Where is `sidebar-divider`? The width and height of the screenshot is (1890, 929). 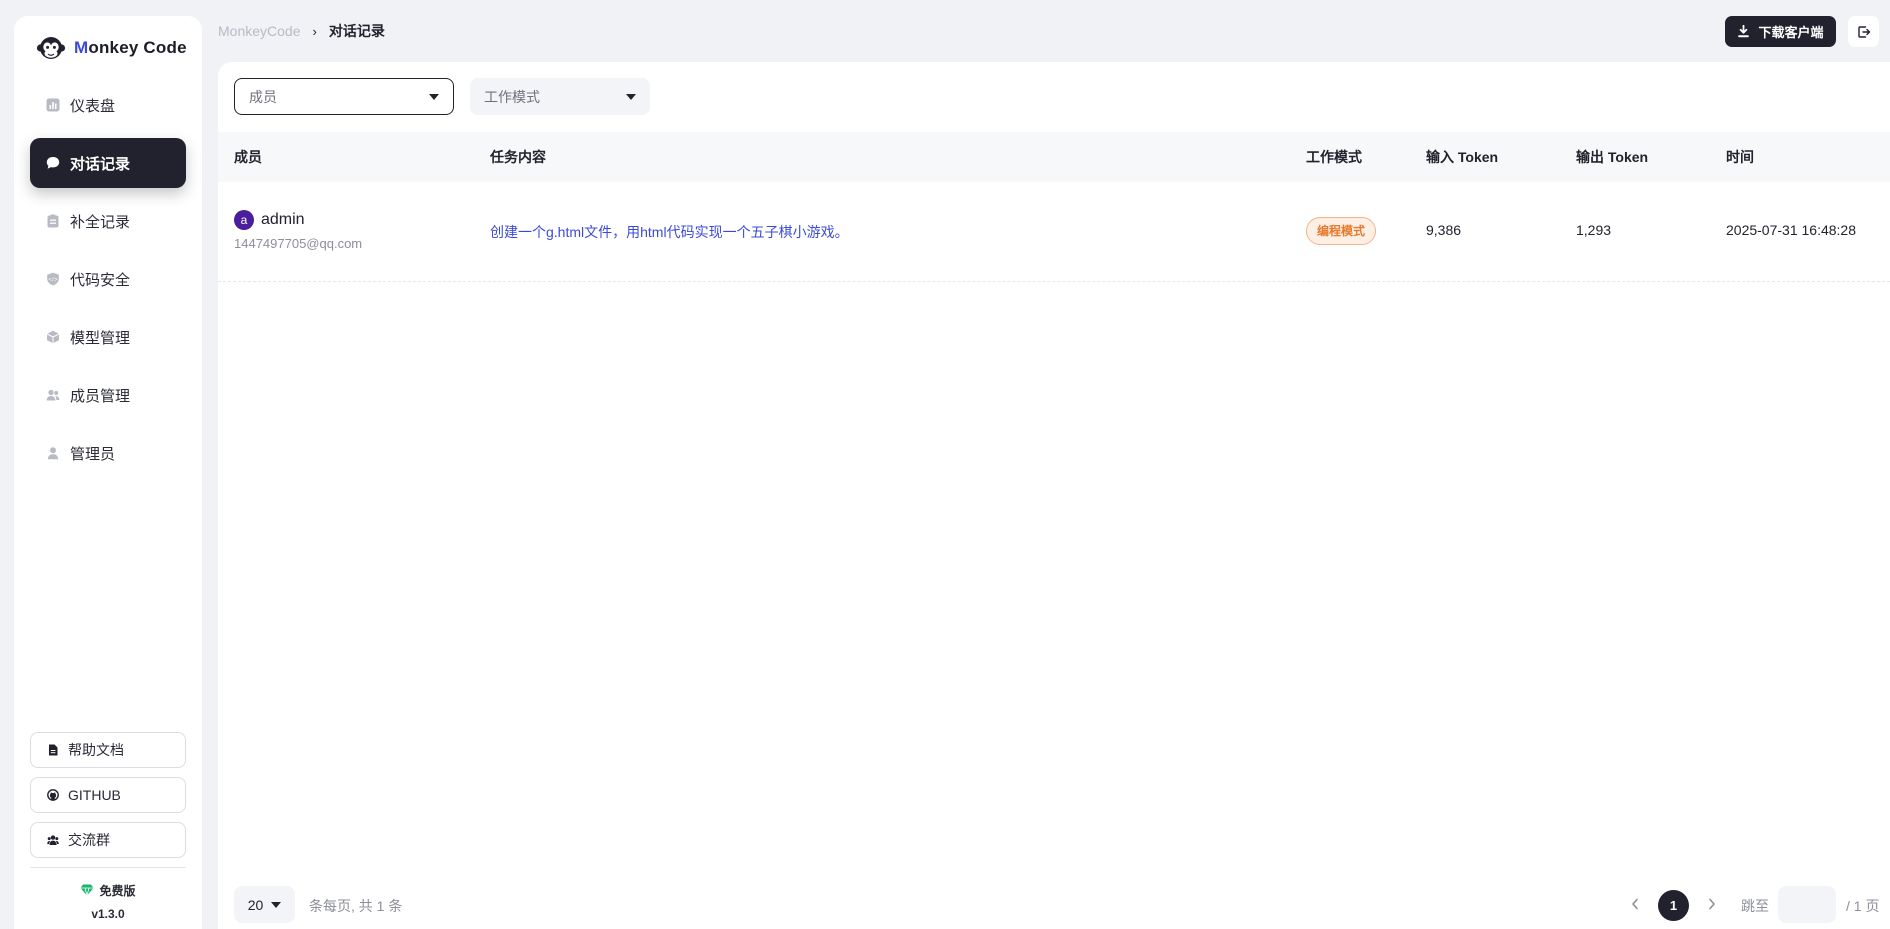
sidebar-divider is located at coordinates (108, 867).